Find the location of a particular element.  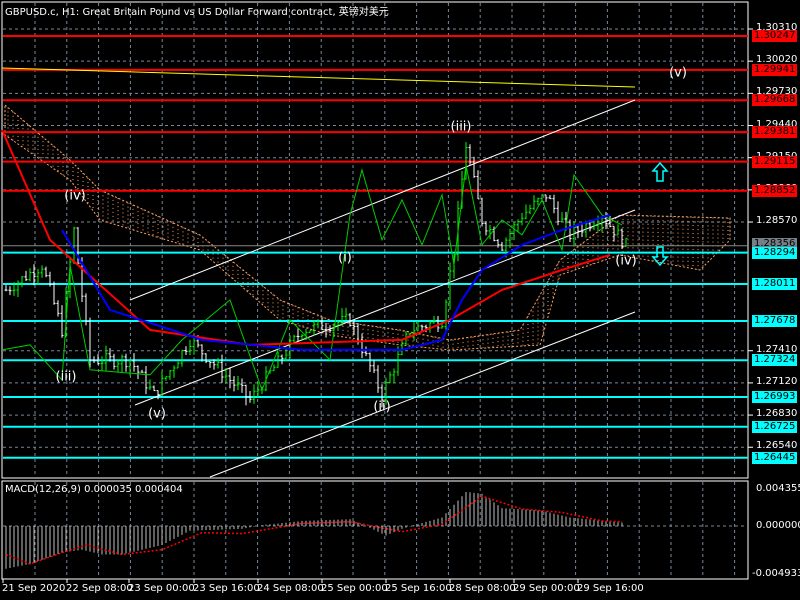

resistance-price-label: 1.29115 is located at coordinates (774, 161).